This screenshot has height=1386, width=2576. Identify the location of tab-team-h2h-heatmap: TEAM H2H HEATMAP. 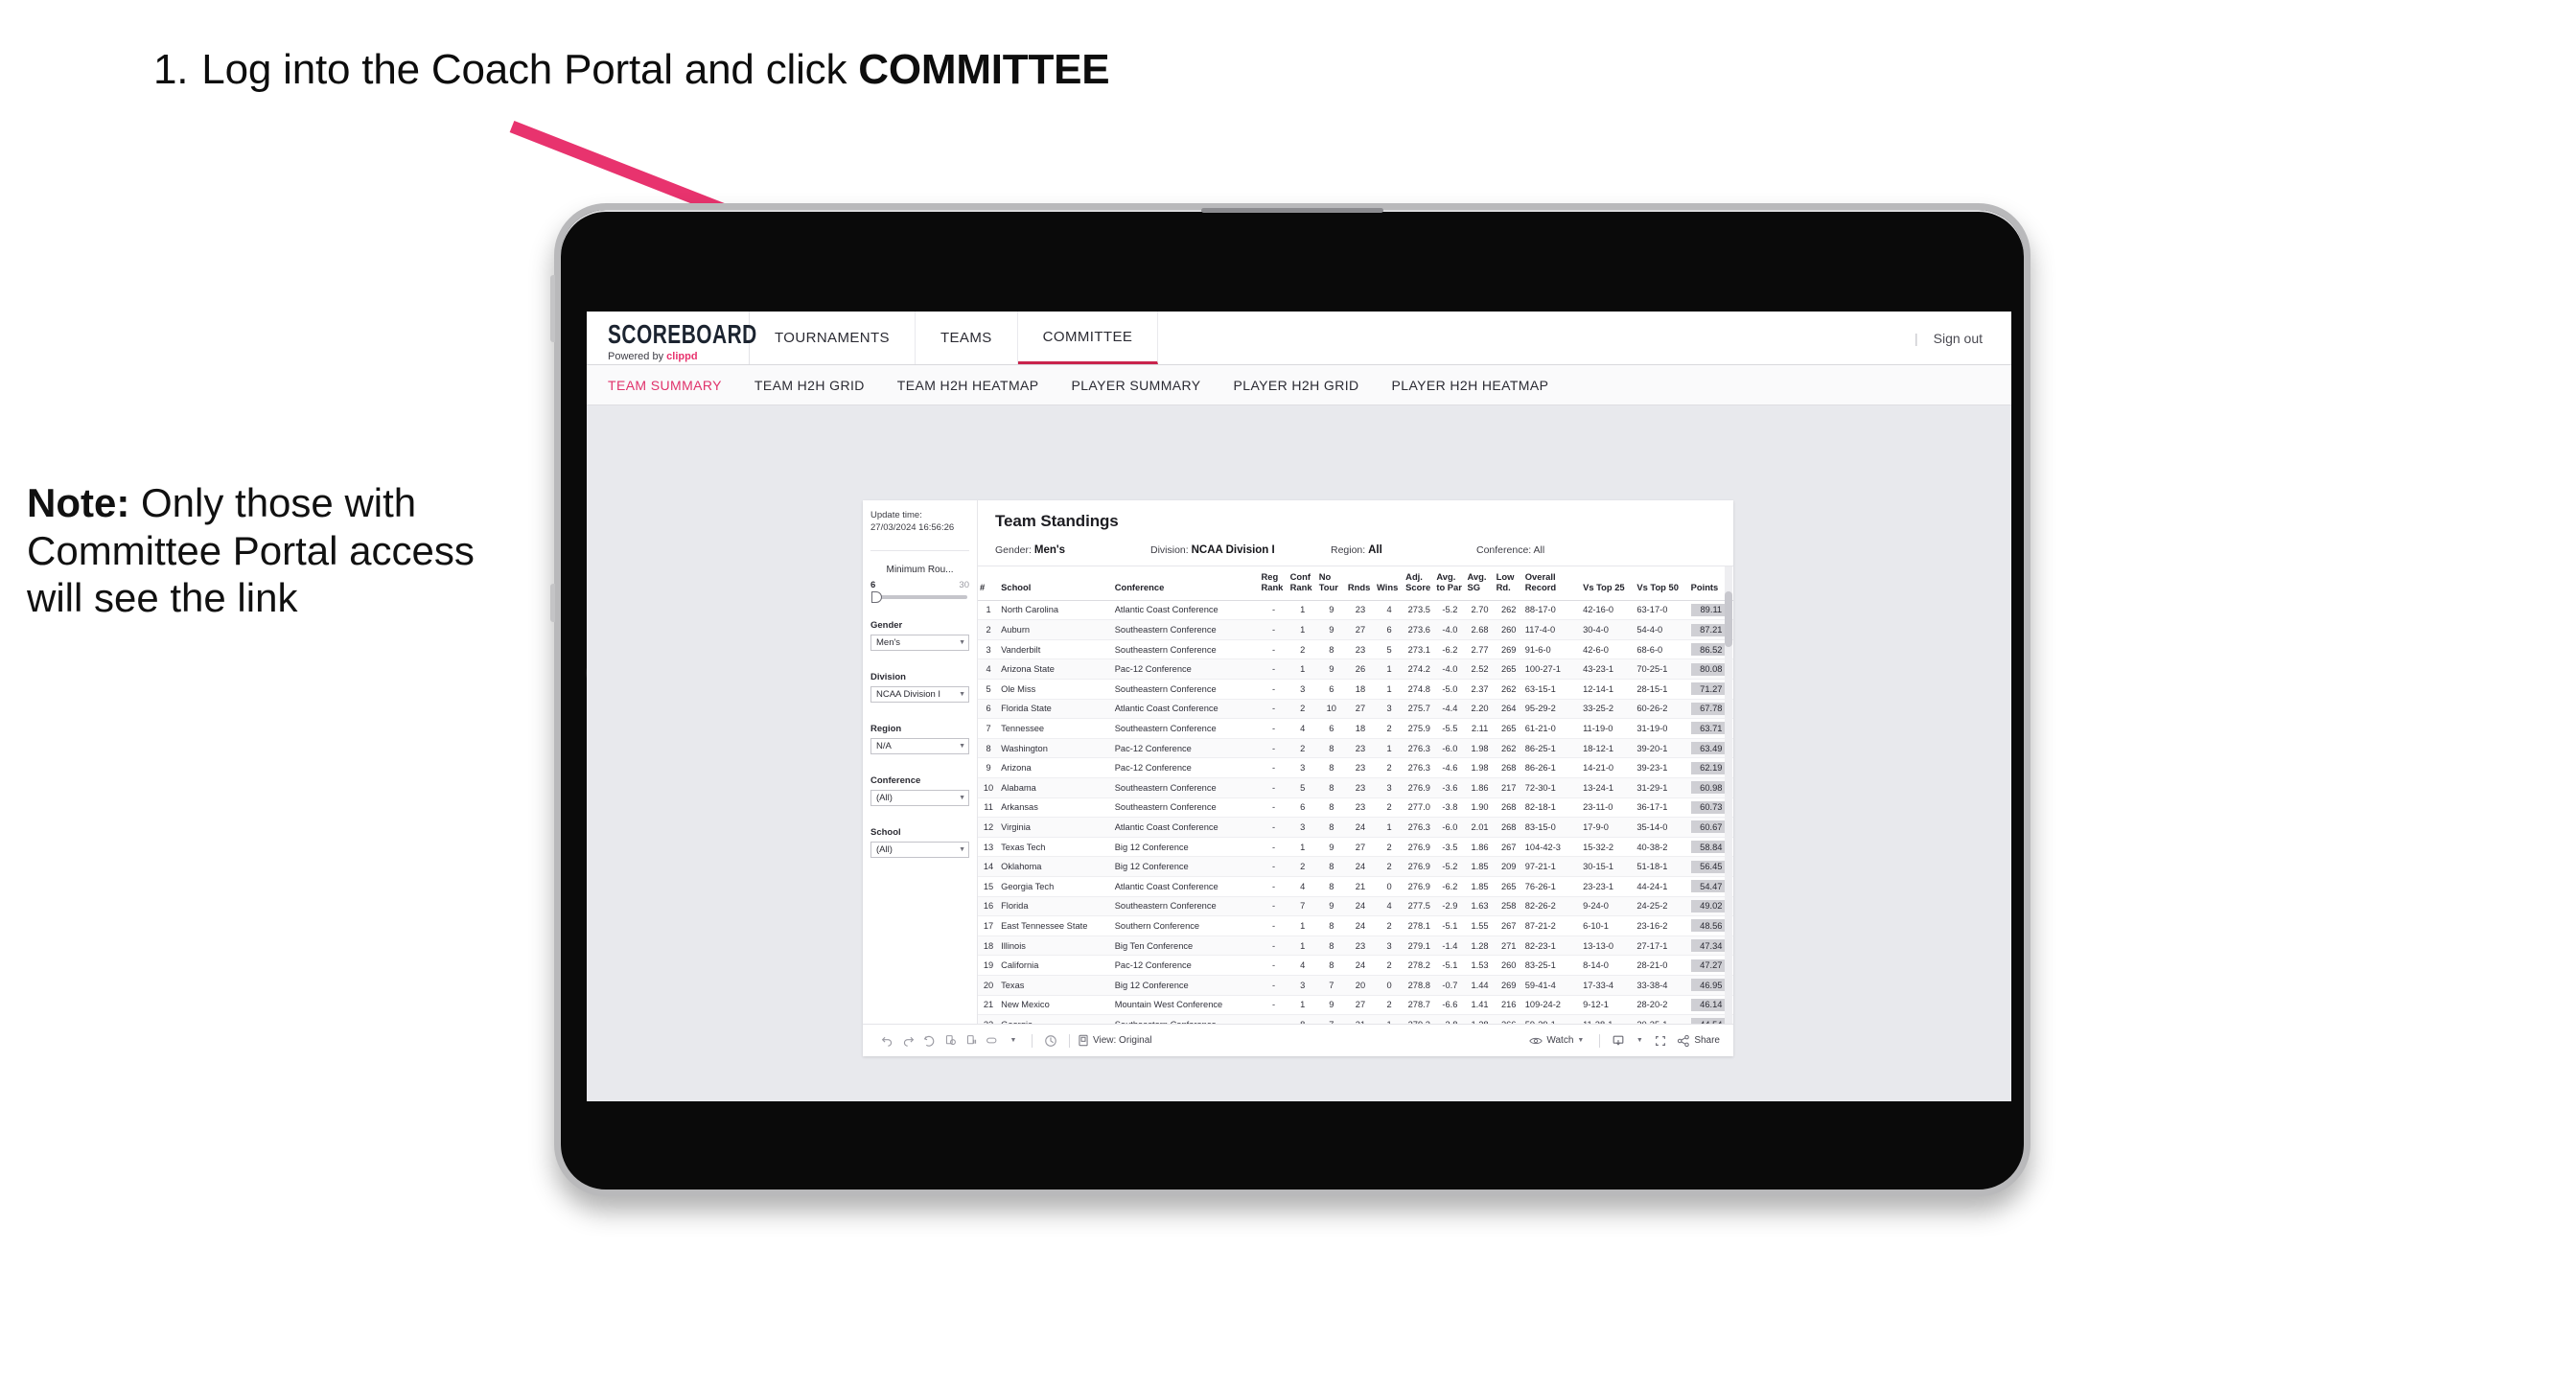
(968, 386).